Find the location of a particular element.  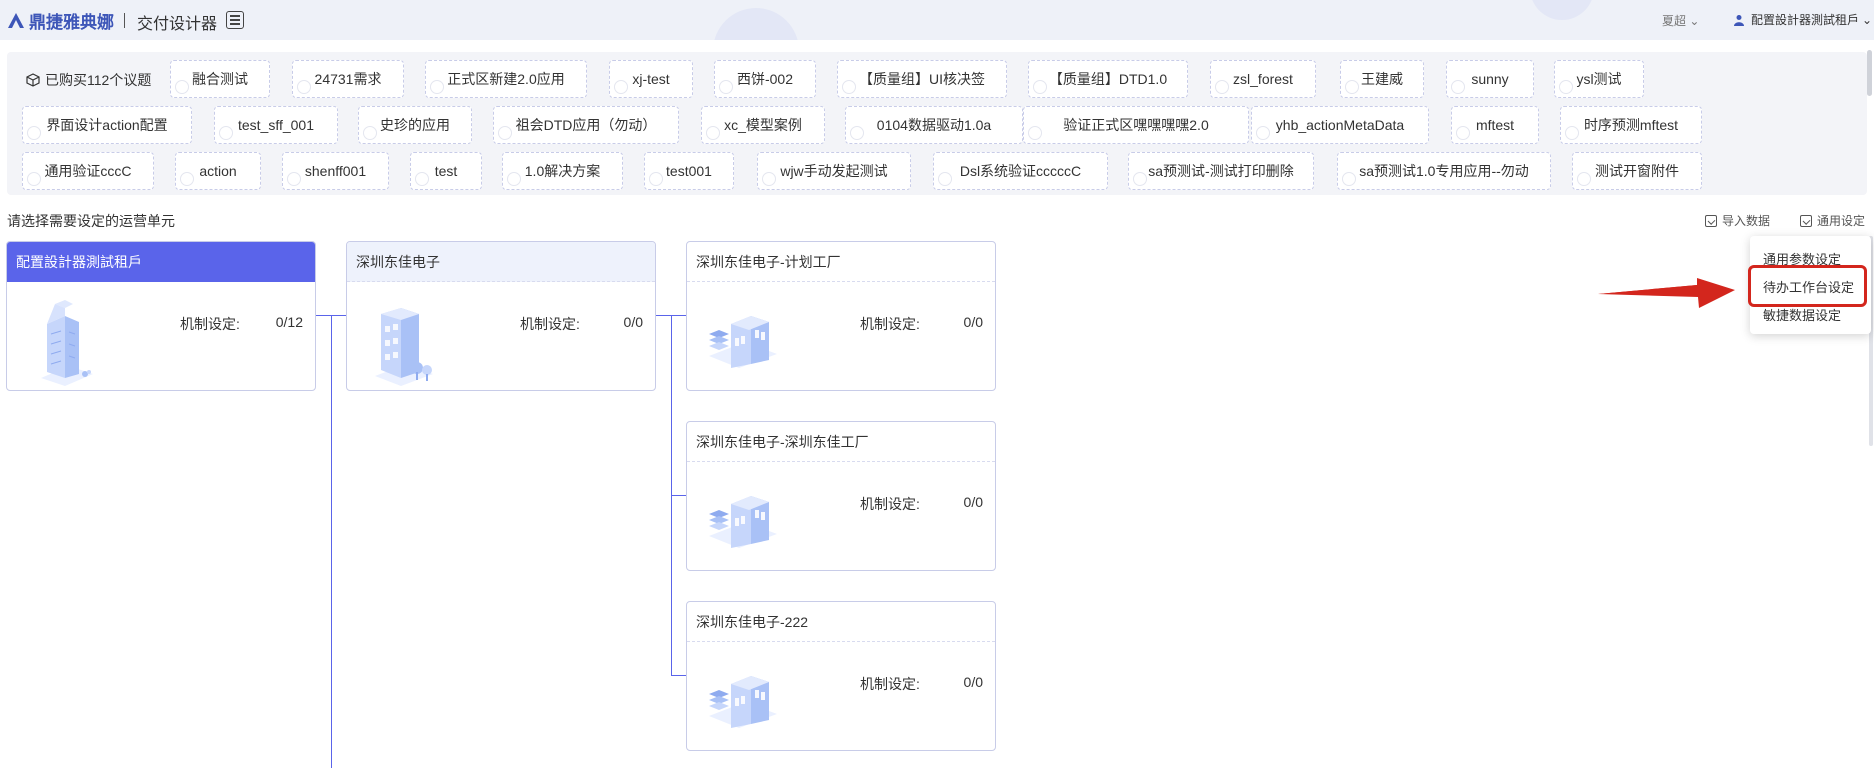

topic-chip: zsl_forest is located at coordinates (1263, 79).